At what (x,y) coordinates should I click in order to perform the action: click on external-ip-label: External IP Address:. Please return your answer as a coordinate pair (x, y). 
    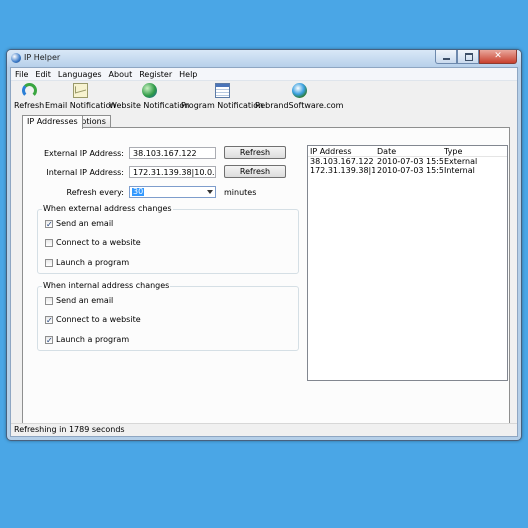
    Looking at the image, I should click on (83, 153).